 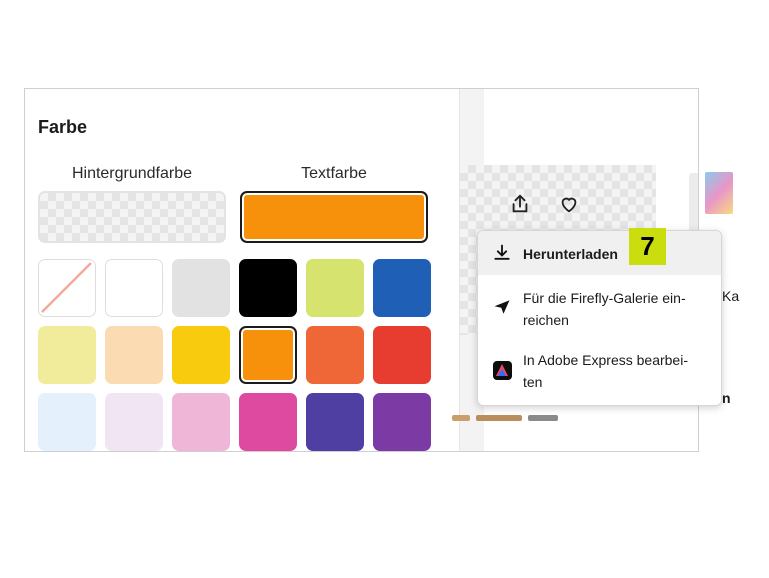 I want to click on submit-to-gallery-menu-item: Für die Firefly-Galerie ein- reichen, so click(x=599, y=310).